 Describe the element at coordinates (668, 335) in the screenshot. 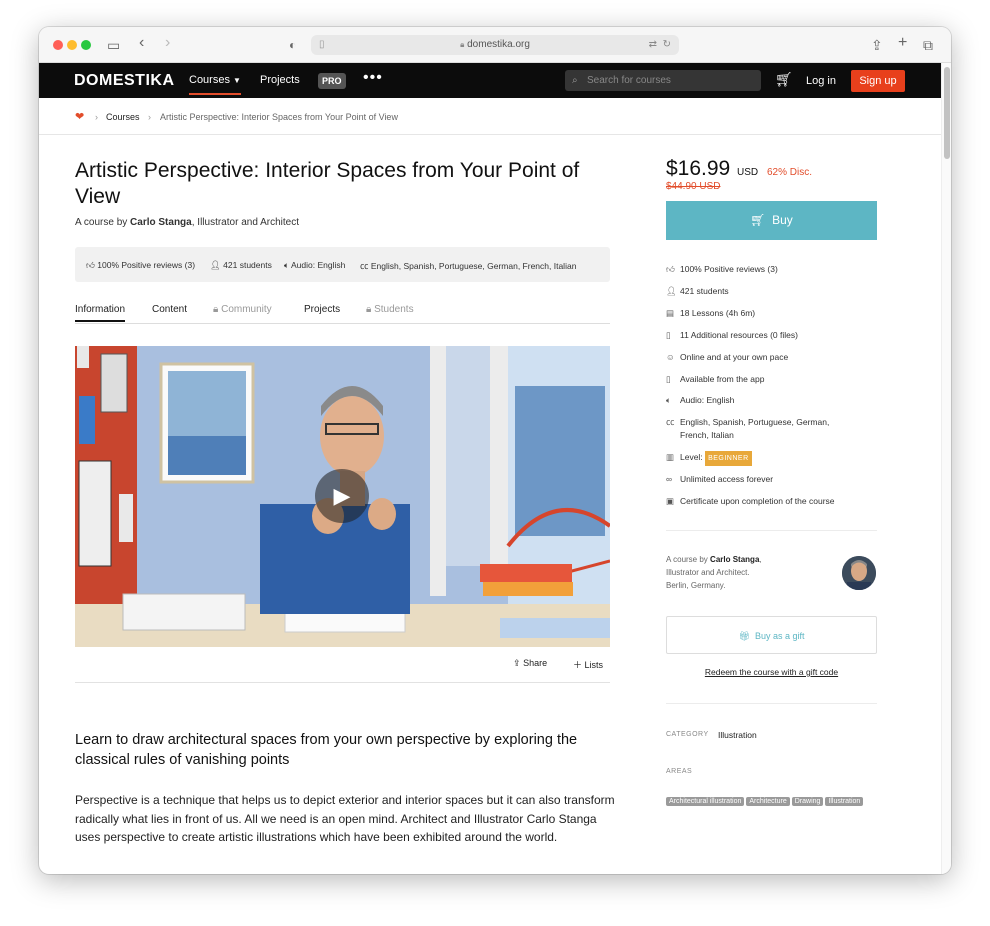

I see `file-icon: ▯` at that location.